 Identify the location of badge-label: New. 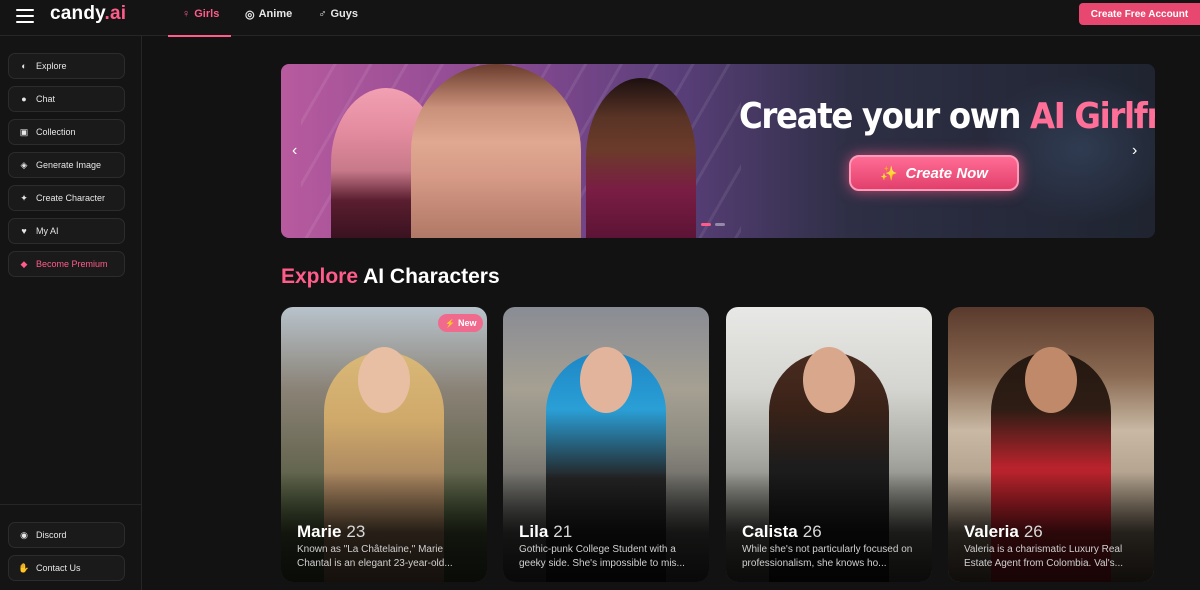
(467, 323).